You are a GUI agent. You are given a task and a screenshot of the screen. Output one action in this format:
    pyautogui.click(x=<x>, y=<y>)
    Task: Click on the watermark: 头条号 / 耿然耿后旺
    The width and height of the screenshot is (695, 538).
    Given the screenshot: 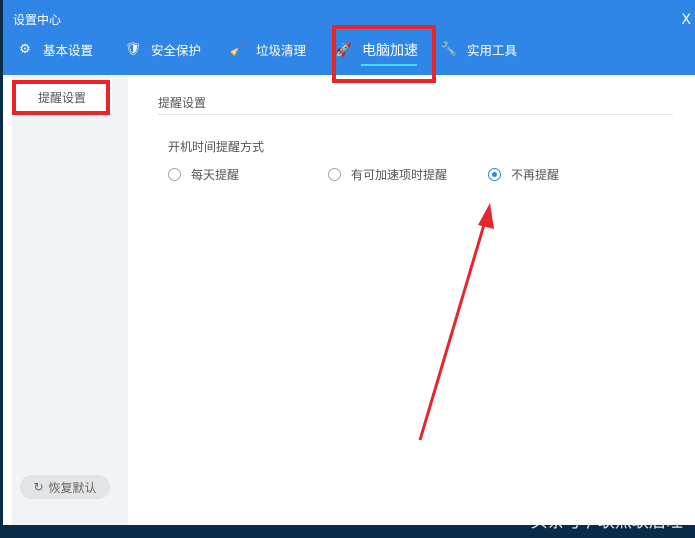 What is the action you would take?
    pyautogui.click(x=606, y=522)
    